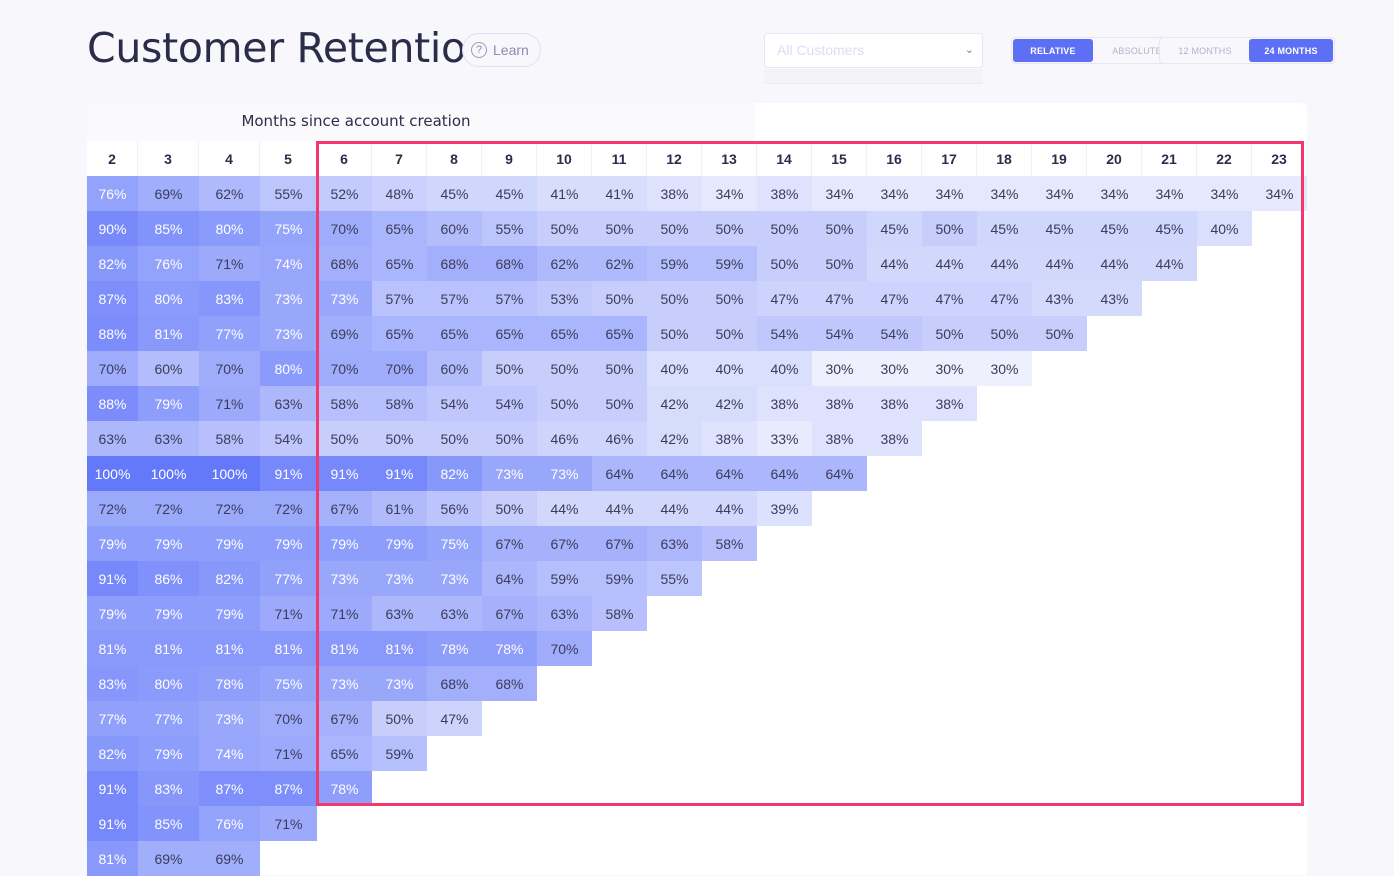  Describe the element at coordinates (168, 473) in the screenshot. I see `retention-cell: 100%` at that location.